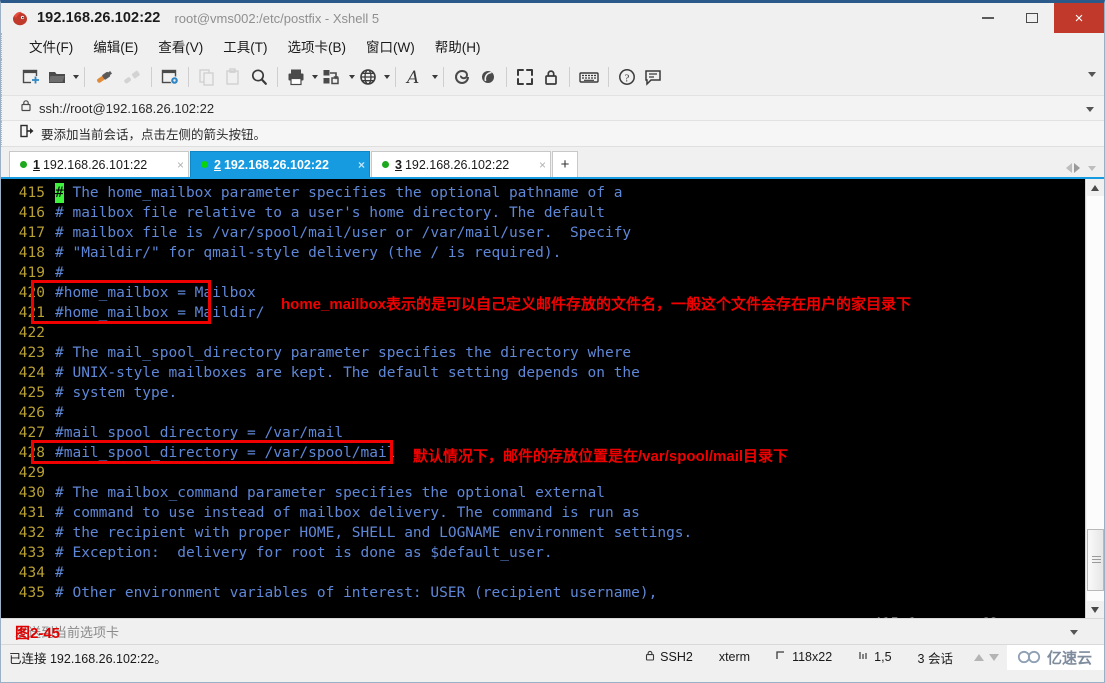 The height and width of the screenshot is (683, 1105). What do you see at coordinates (547, 333) in the screenshot?
I see `terminal-line: 422` at bounding box center [547, 333].